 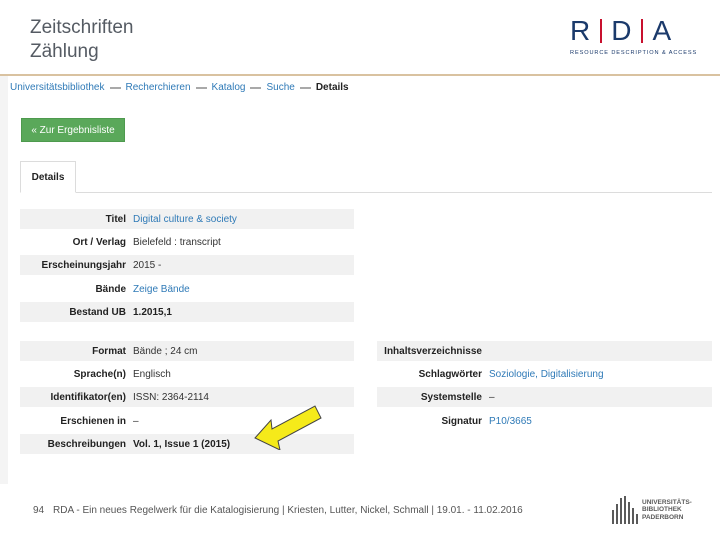 I want to click on slide-title-line1: Zeitschriften, so click(x=82, y=27).